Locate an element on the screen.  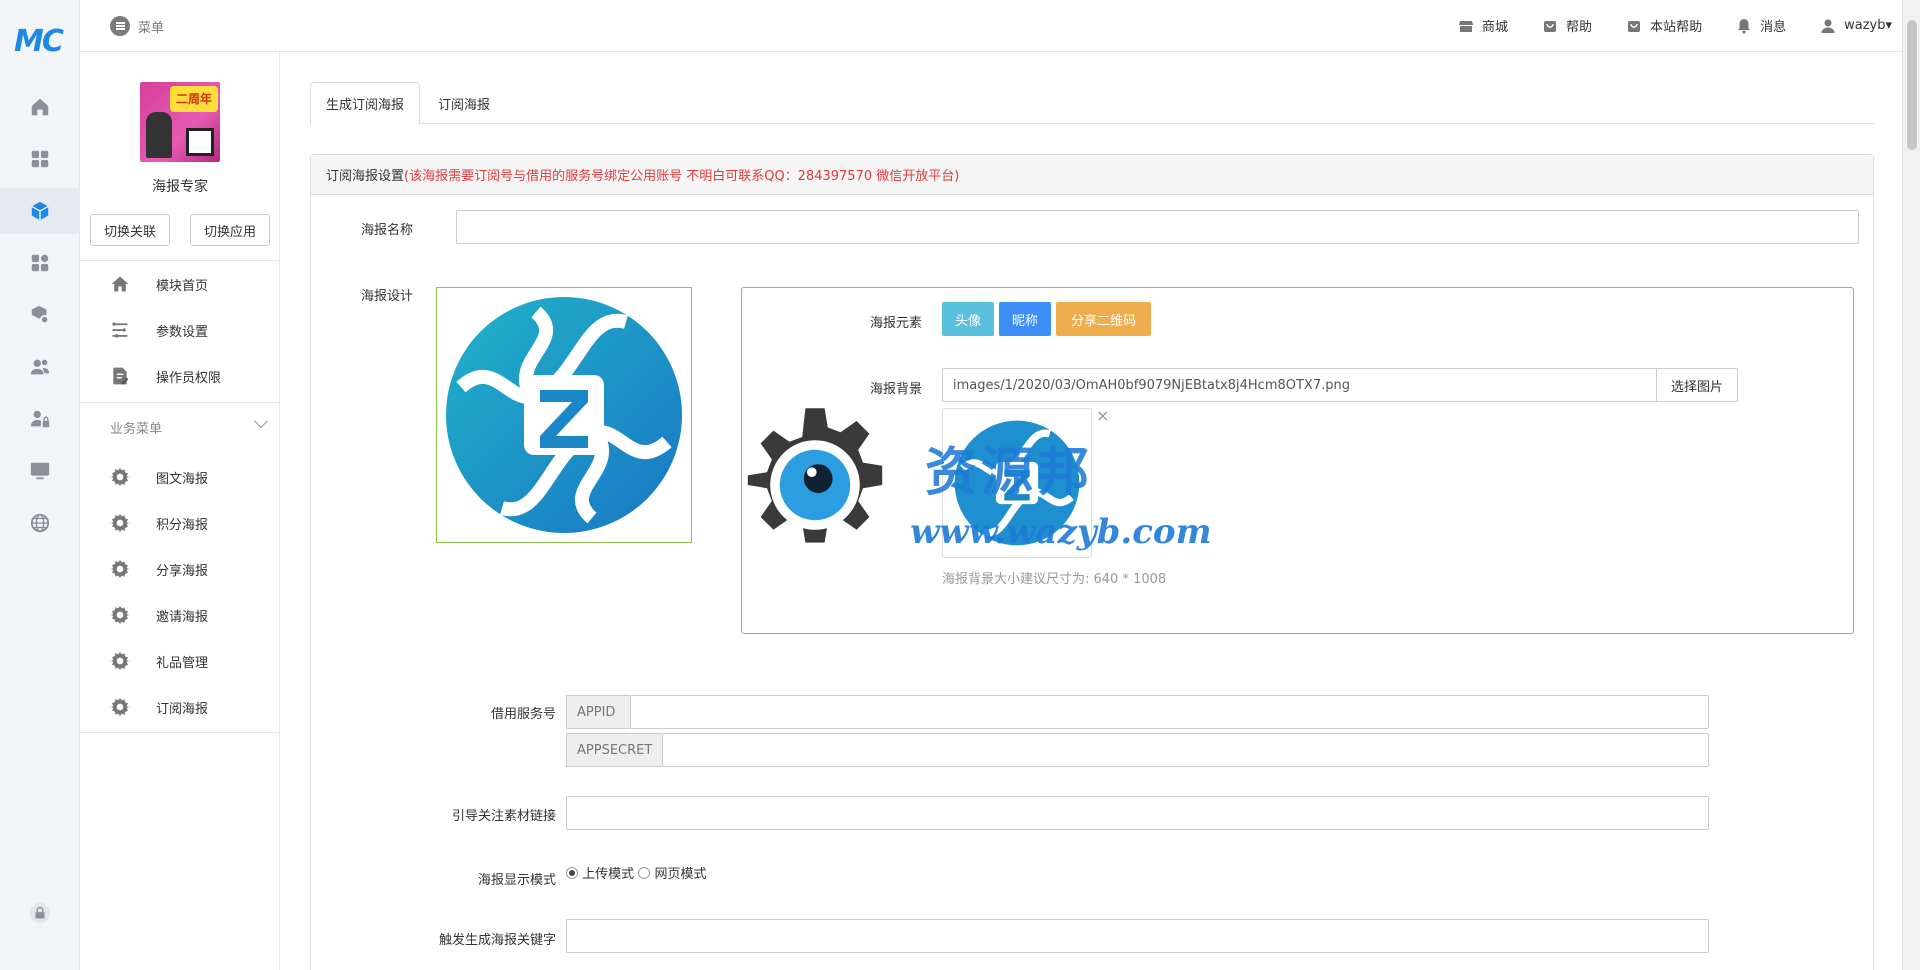
top-link-site-help: 本站帮助 is located at coordinates (1664, 25).